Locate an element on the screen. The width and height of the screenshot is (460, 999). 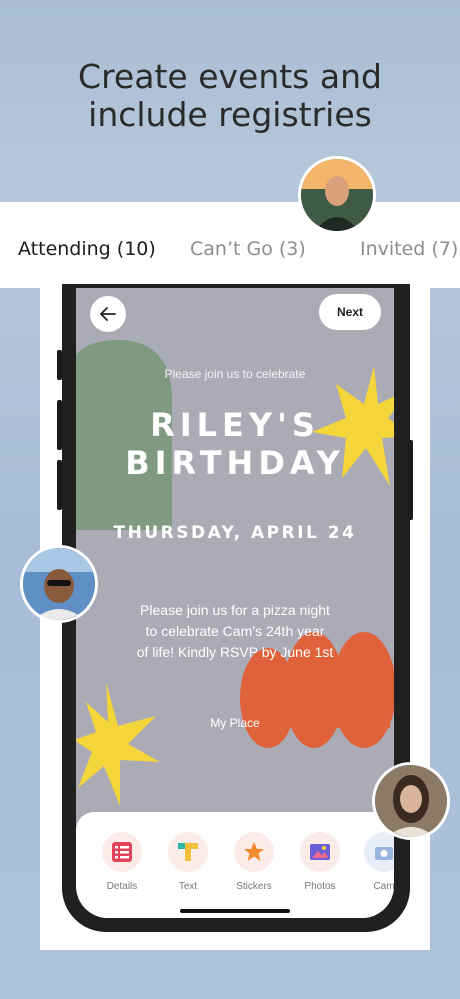
invitation-intro: Please join us to celebrate is located at coordinates (235, 374).